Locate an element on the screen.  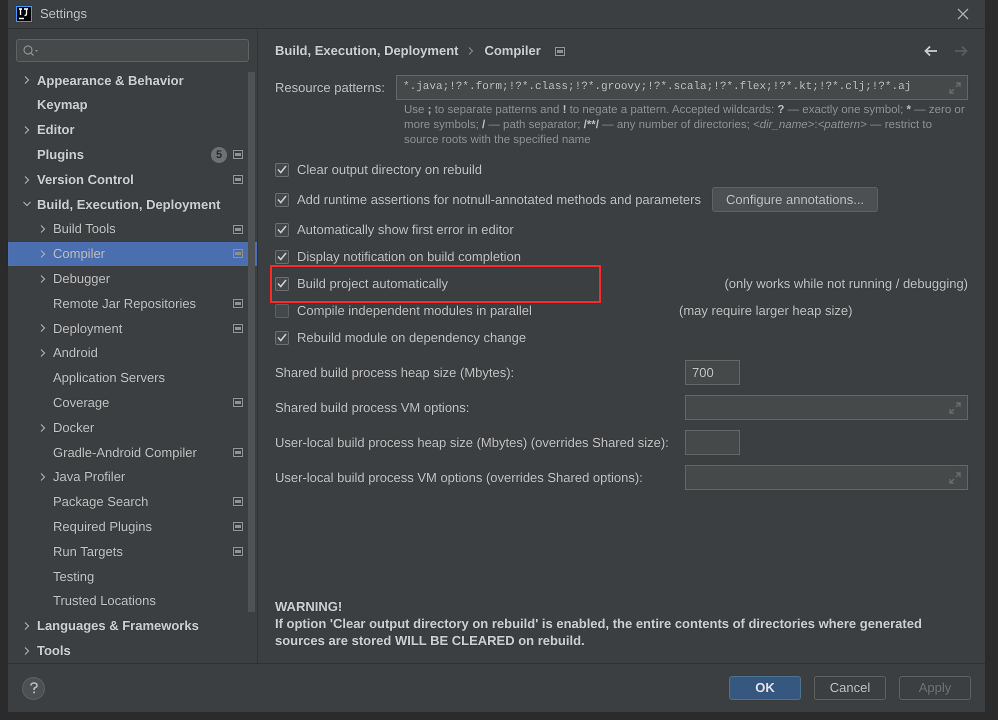
search-field is located at coordinates (132, 50).